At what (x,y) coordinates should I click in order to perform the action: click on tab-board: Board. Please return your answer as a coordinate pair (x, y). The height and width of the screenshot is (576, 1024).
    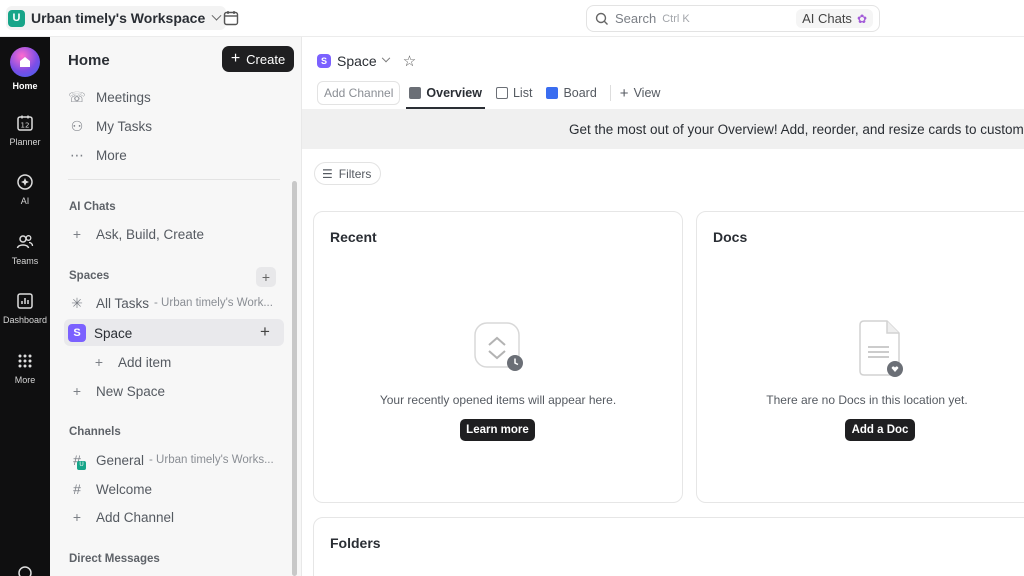
    Looking at the image, I should click on (571, 93).